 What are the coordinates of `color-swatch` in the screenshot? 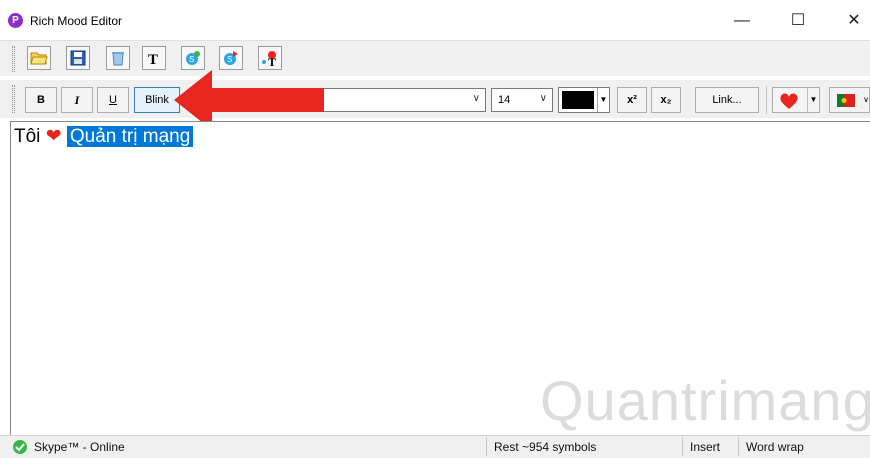 It's located at (578, 100).